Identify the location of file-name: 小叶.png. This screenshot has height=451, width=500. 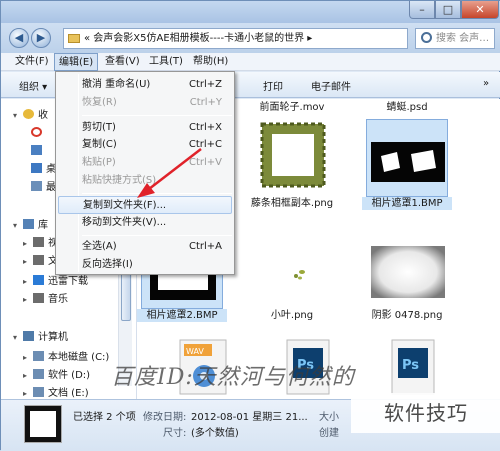
(292, 315).